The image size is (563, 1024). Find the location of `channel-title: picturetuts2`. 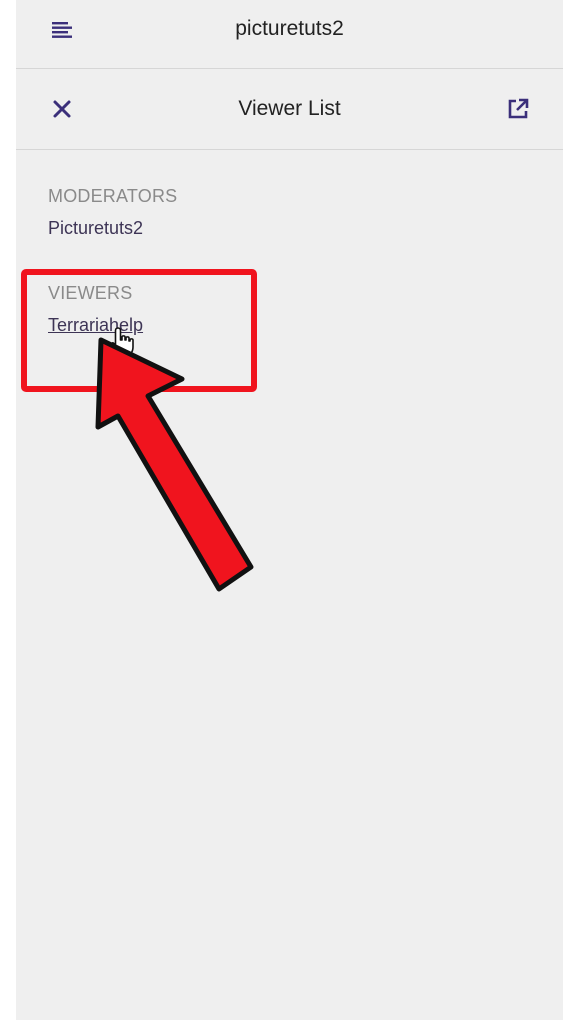

channel-title: picturetuts2 is located at coordinates (289, 28).